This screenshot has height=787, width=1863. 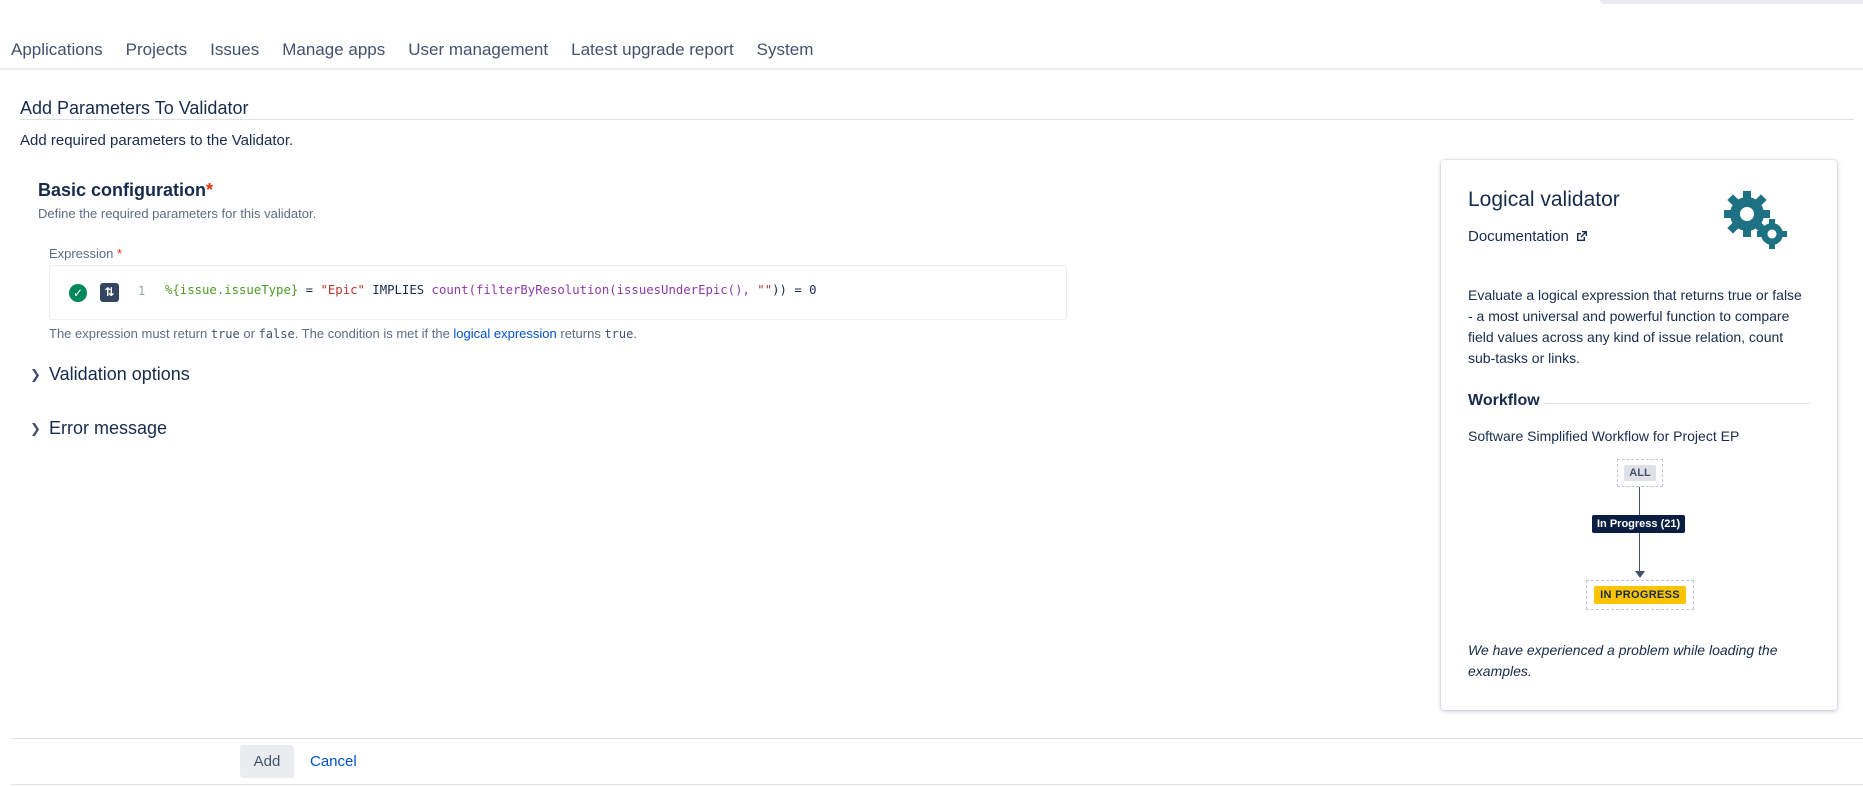 I want to click on code-token: "Epic", so click(x=342, y=290).